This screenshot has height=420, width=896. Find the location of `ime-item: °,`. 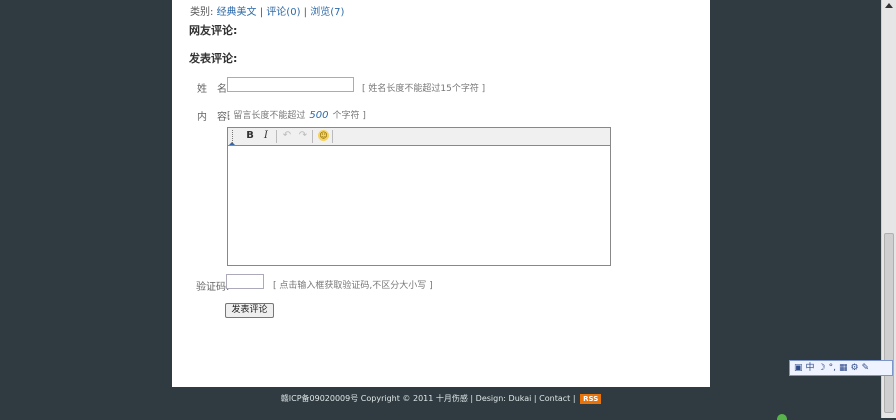

ime-item: °, is located at coordinates (832, 368).